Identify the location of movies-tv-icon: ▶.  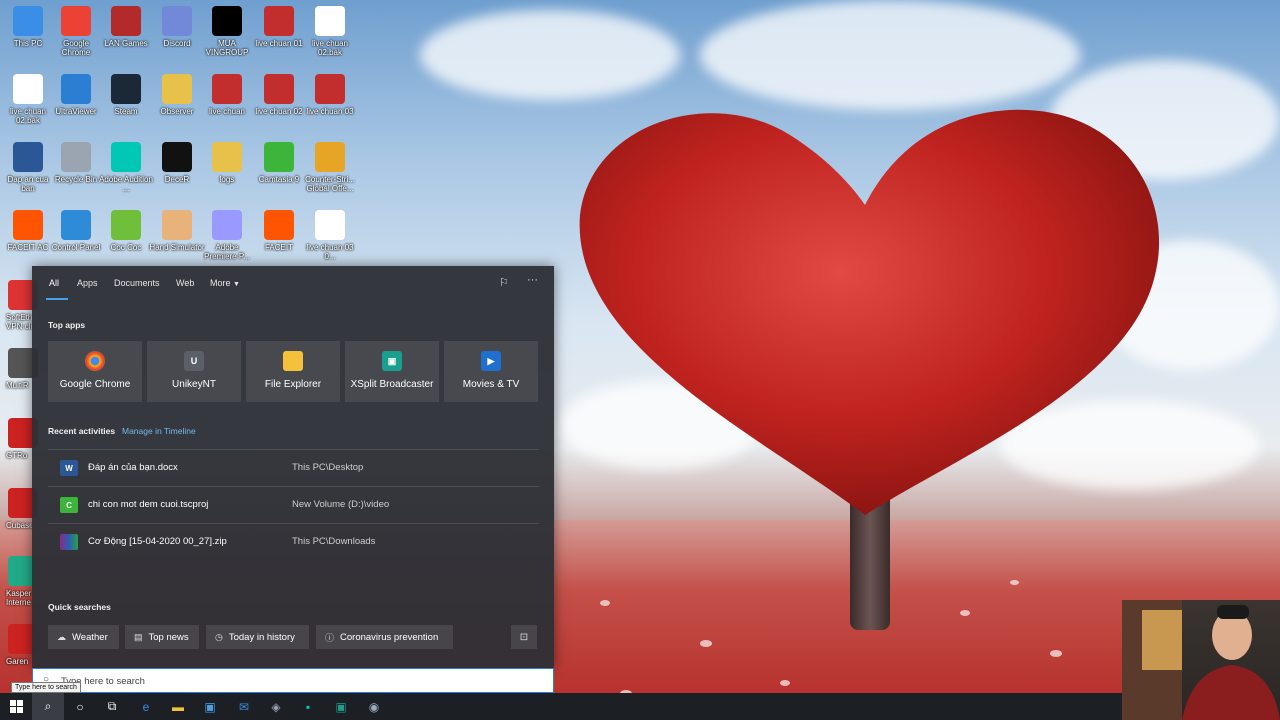
(491, 361).